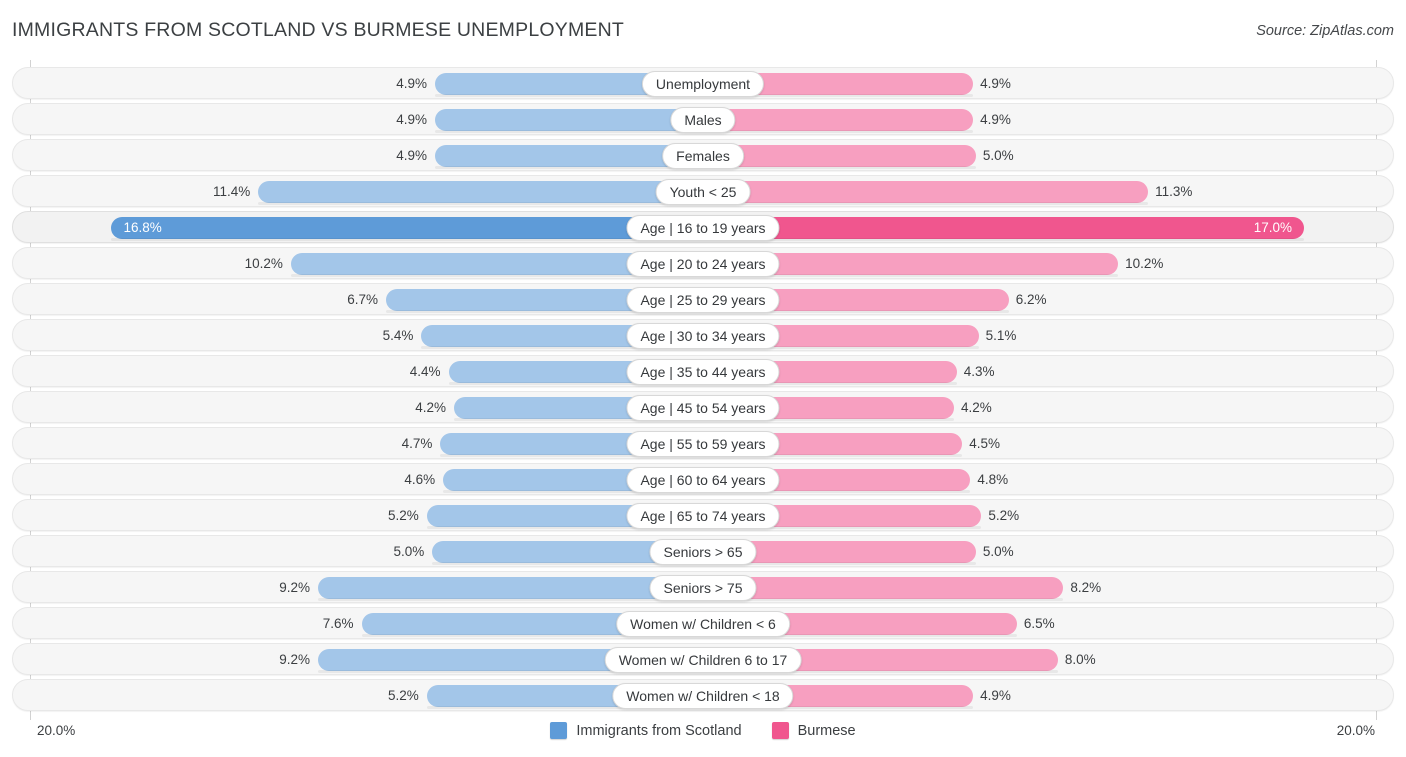 The width and height of the screenshot is (1406, 757). I want to click on chart-row: 5.2% 5.2% Age | 65 to 74 years, so click(703, 515).